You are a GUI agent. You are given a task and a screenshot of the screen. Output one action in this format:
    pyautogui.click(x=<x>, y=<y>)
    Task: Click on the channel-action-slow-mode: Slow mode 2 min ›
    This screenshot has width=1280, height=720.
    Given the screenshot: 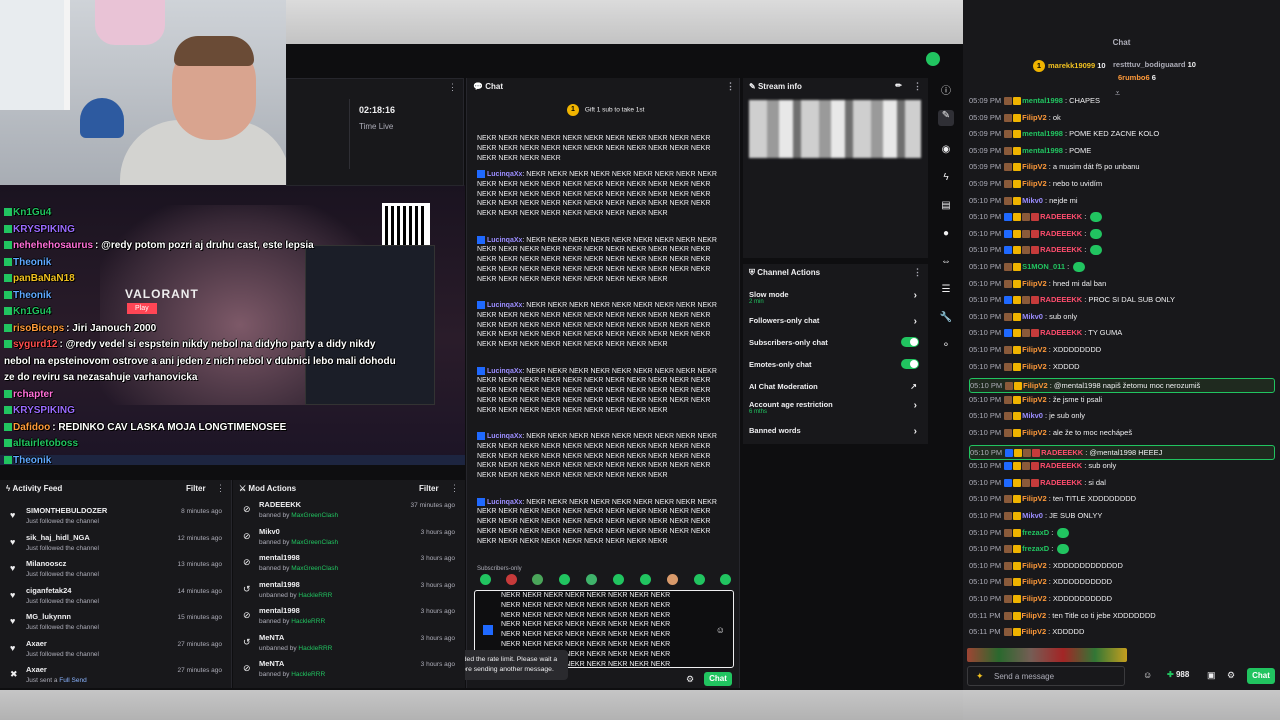 What is the action you would take?
    pyautogui.click(x=836, y=297)
    